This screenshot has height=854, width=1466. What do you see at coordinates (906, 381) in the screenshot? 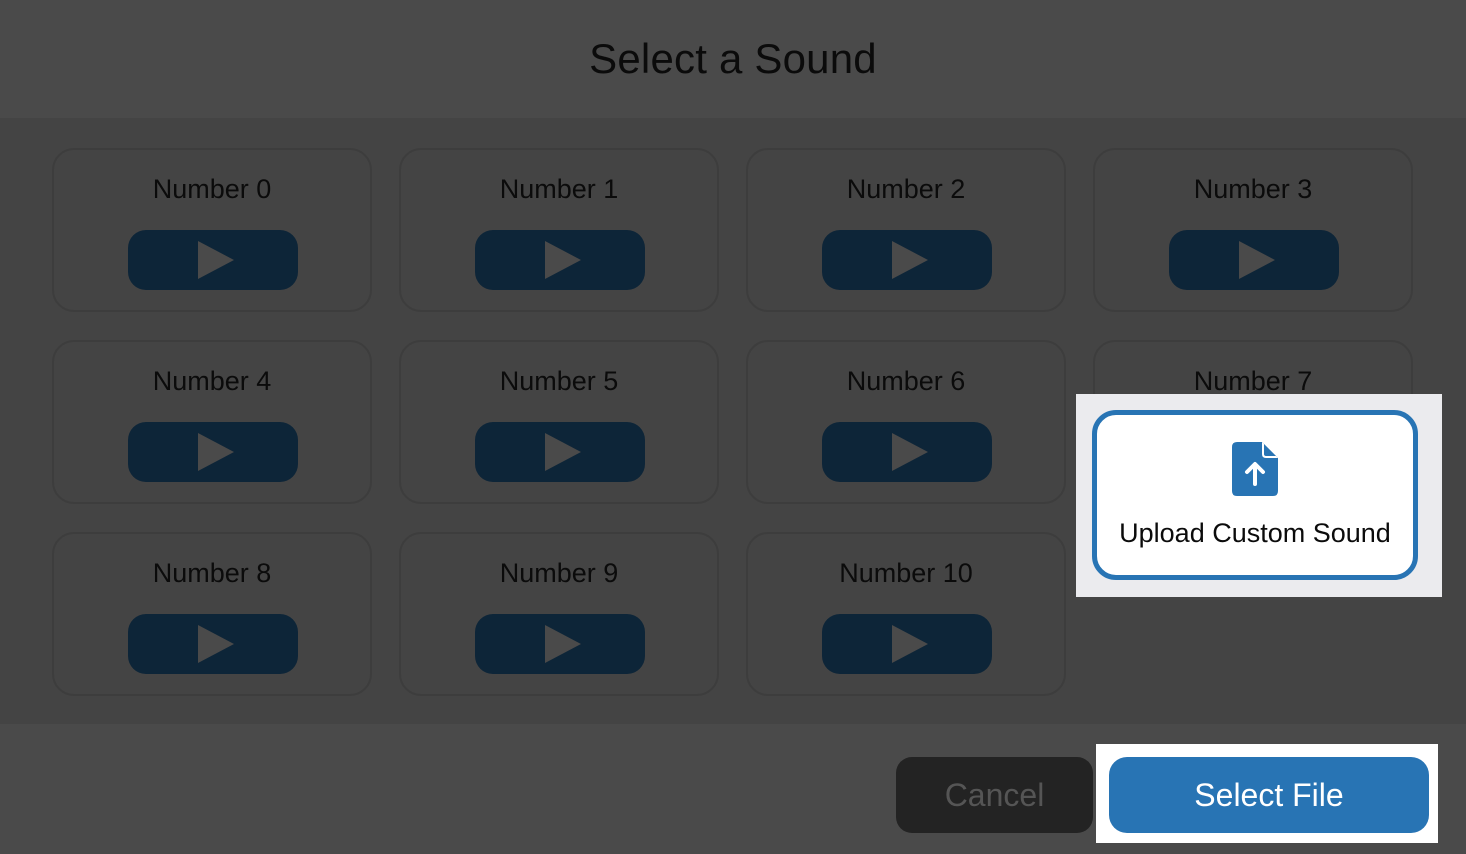
I see `sound-label: Number 6` at bounding box center [906, 381].